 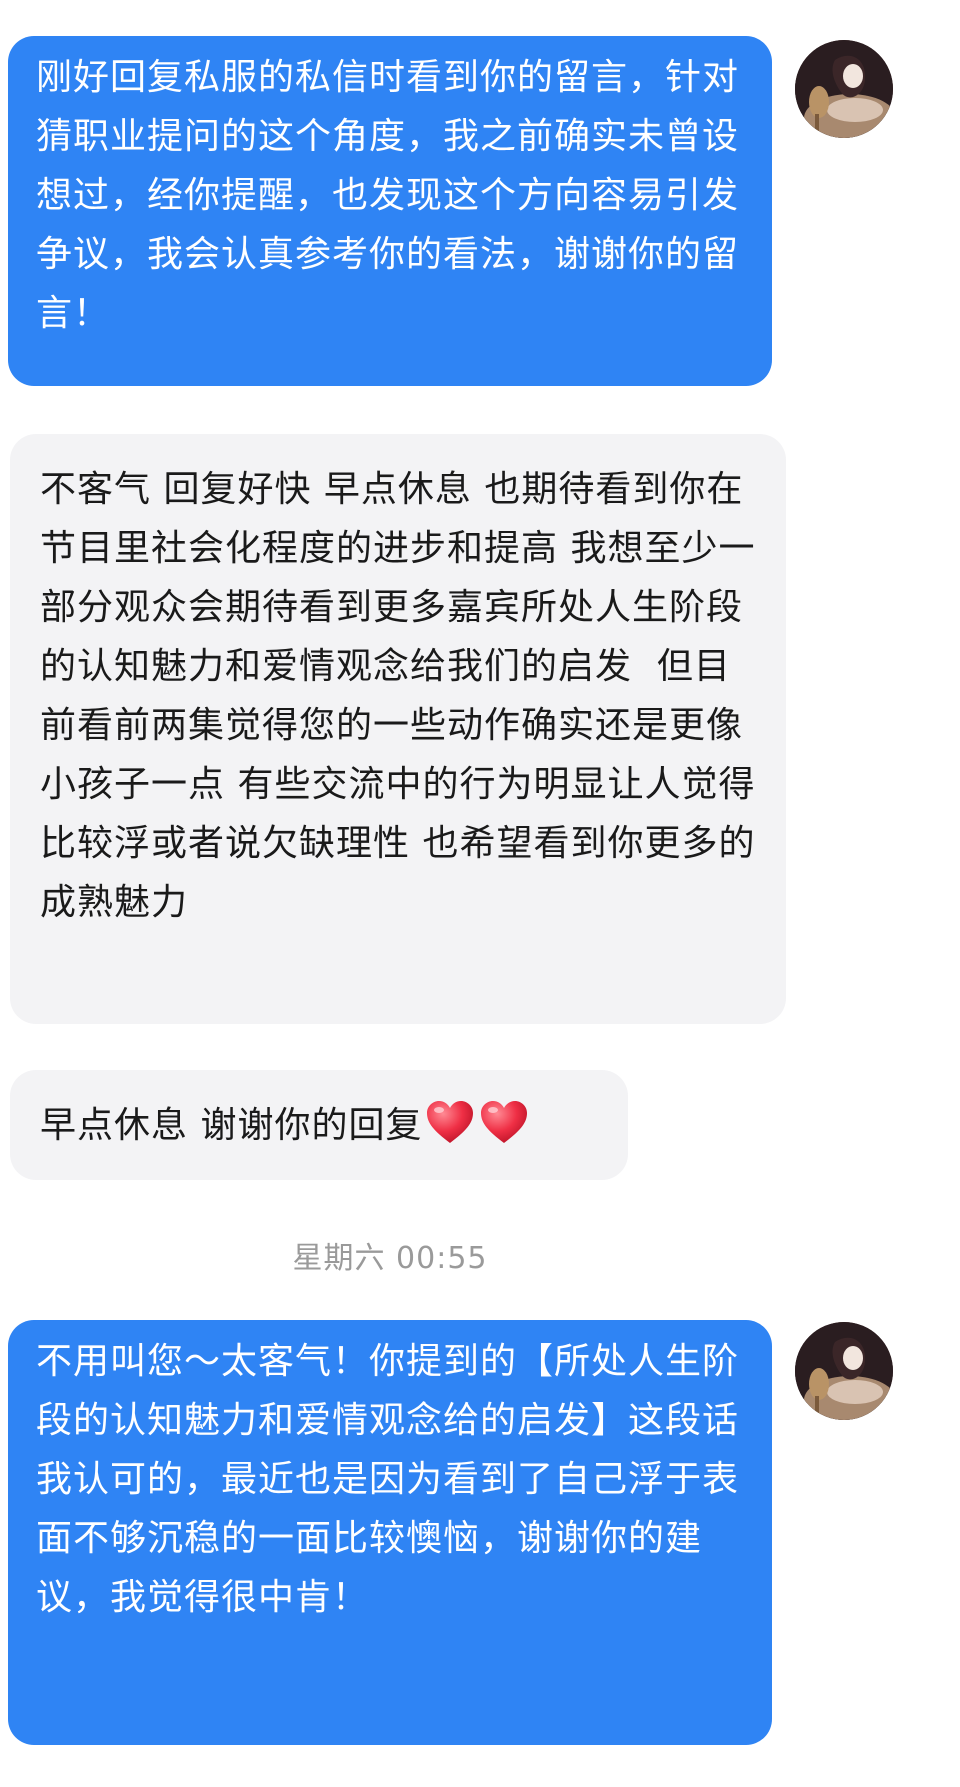 What do you see at coordinates (390, 1258) in the screenshot?
I see `message-timestamp: 星期六 00:55` at bounding box center [390, 1258].